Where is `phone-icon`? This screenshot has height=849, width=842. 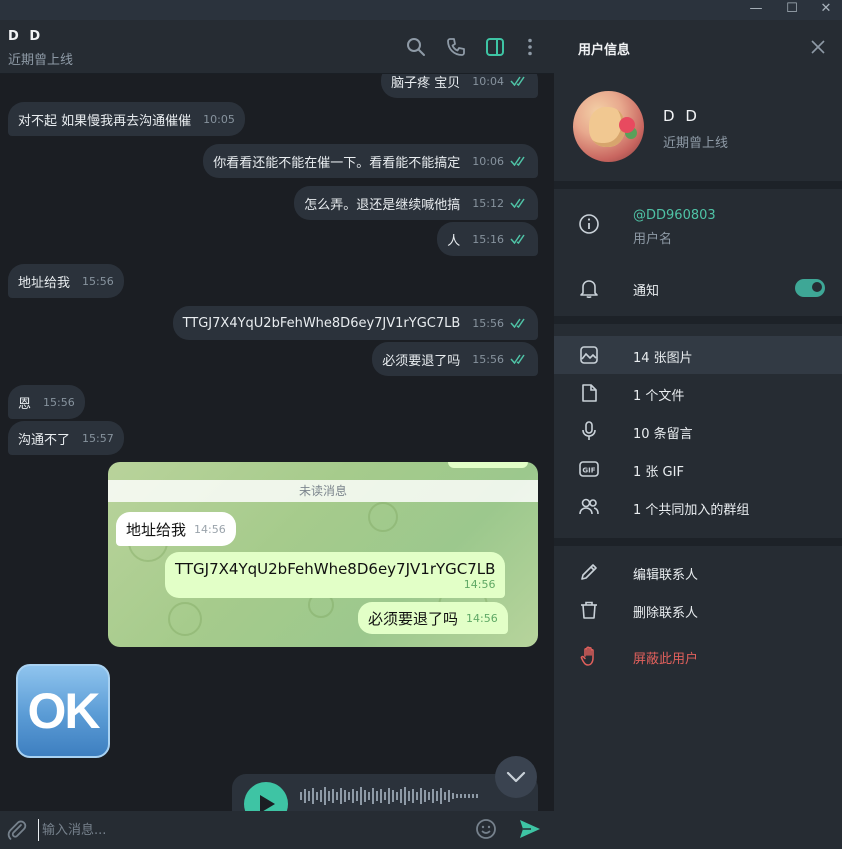
phone-icon is located at coordinates (456, 47).